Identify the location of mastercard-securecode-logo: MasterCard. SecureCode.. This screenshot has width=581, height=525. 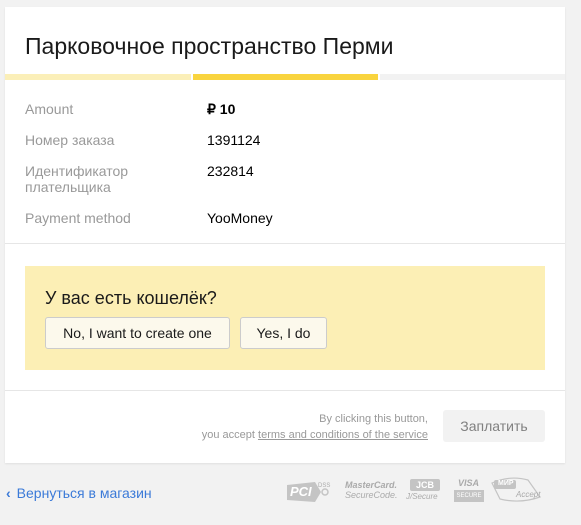
(372, 490).